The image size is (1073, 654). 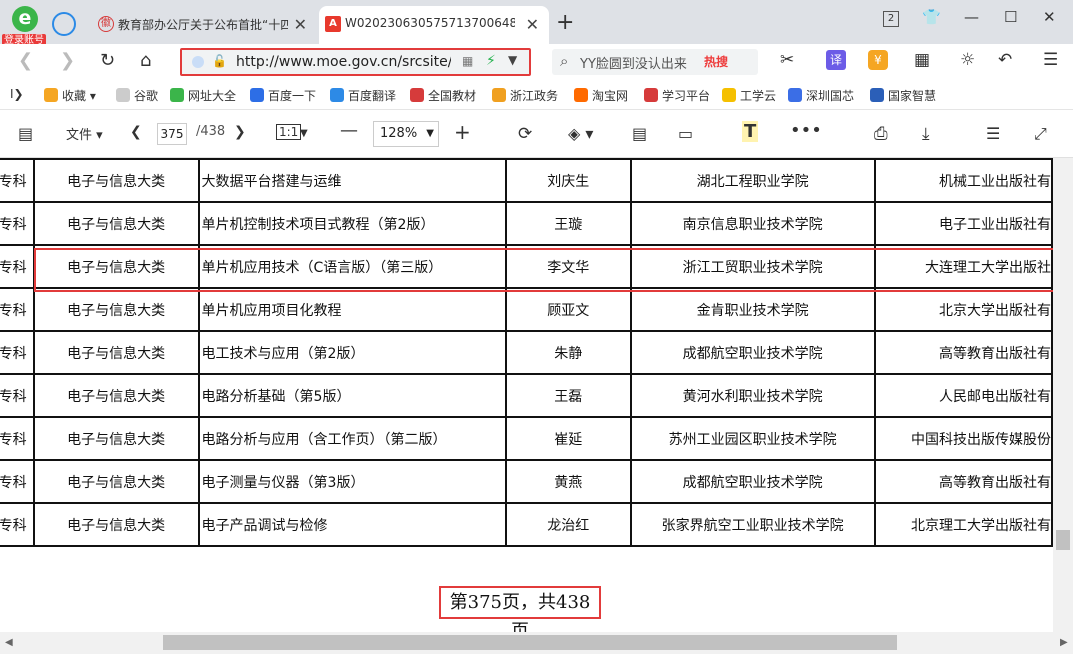 I want to click on vertical-scroll-thumb, so click(x=1063, y=540).